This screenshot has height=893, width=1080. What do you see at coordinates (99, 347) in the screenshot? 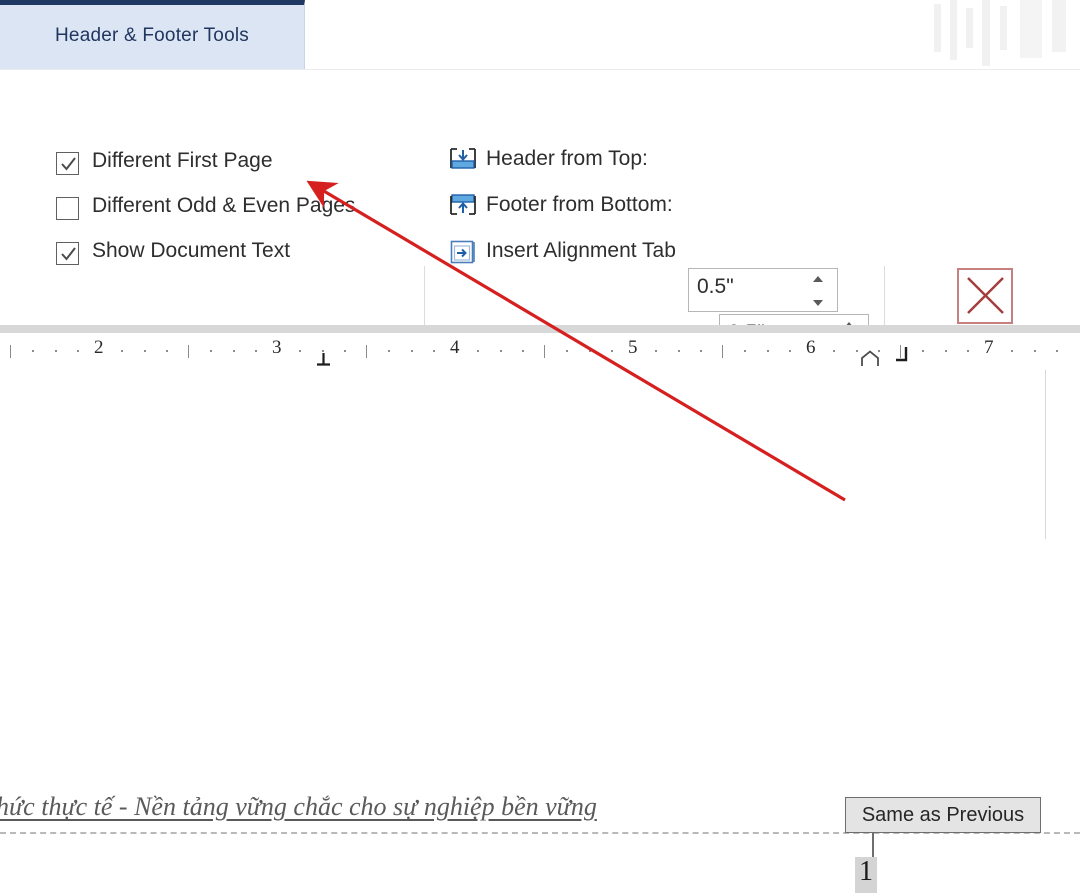
I see `ruler-number: 2` at bounding box center [99, 347].